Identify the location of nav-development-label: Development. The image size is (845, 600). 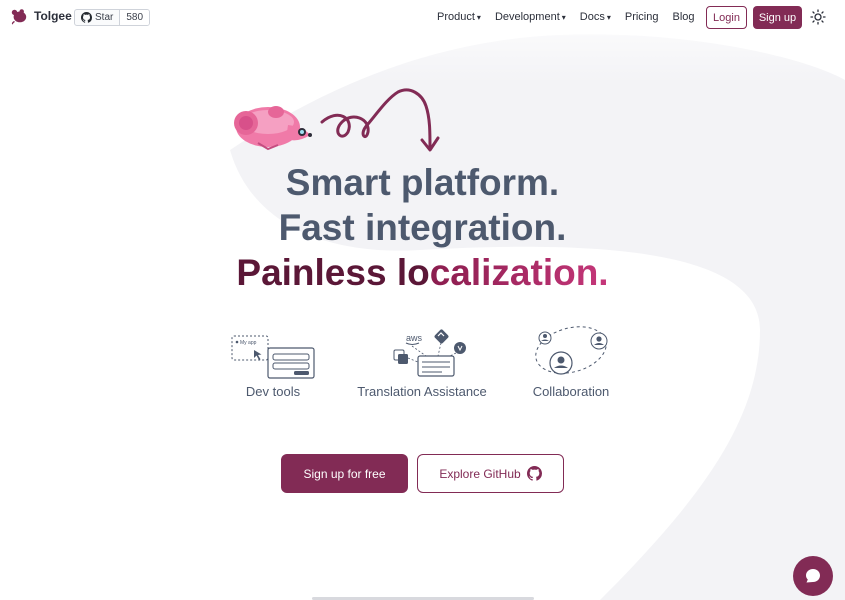
(527, 17).